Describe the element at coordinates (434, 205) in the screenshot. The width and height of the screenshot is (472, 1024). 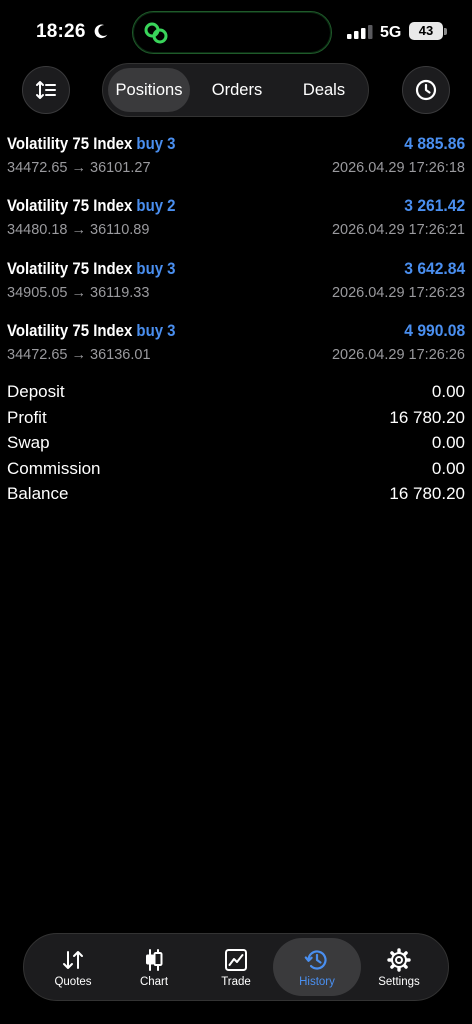
I see `deal-profit: 3 261.42` at that location.